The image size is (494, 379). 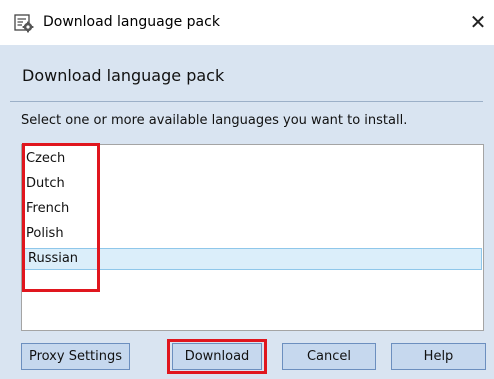 I want to click on download-button-highlight, so click(x=217, y=356).